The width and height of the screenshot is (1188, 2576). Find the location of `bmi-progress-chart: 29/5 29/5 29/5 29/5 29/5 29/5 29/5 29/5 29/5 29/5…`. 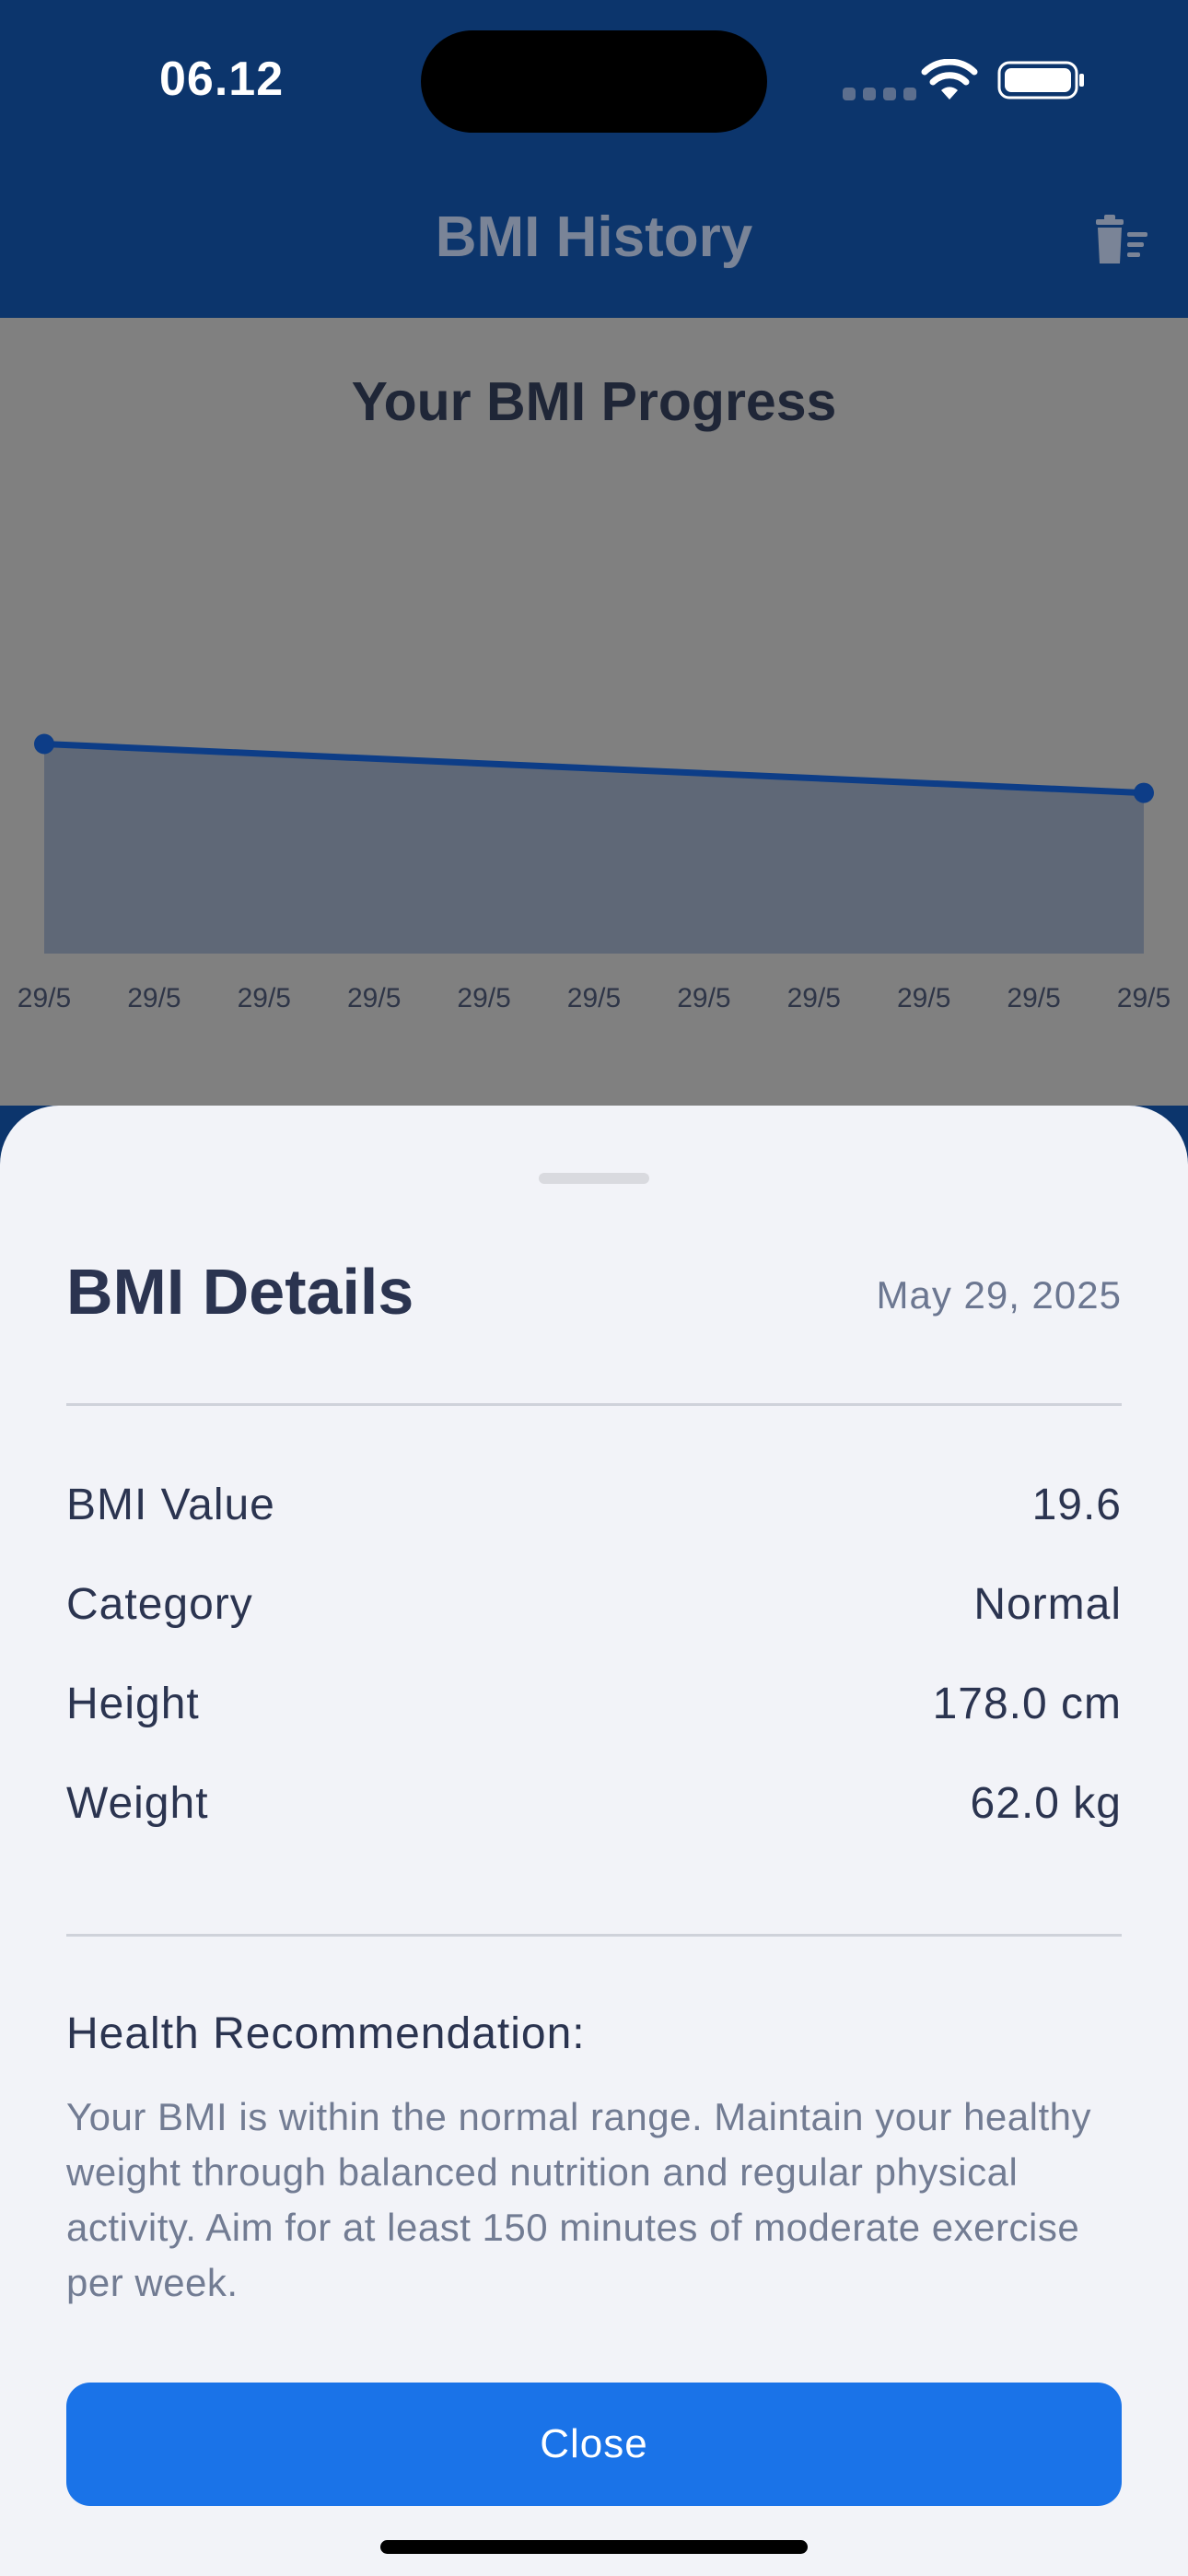

bmi-progress-chart: 29/5 29/5 29/5 29/5 29/5 29/5 29/5 29/5 29/5 29/5… is located at coordinates (594, 873).